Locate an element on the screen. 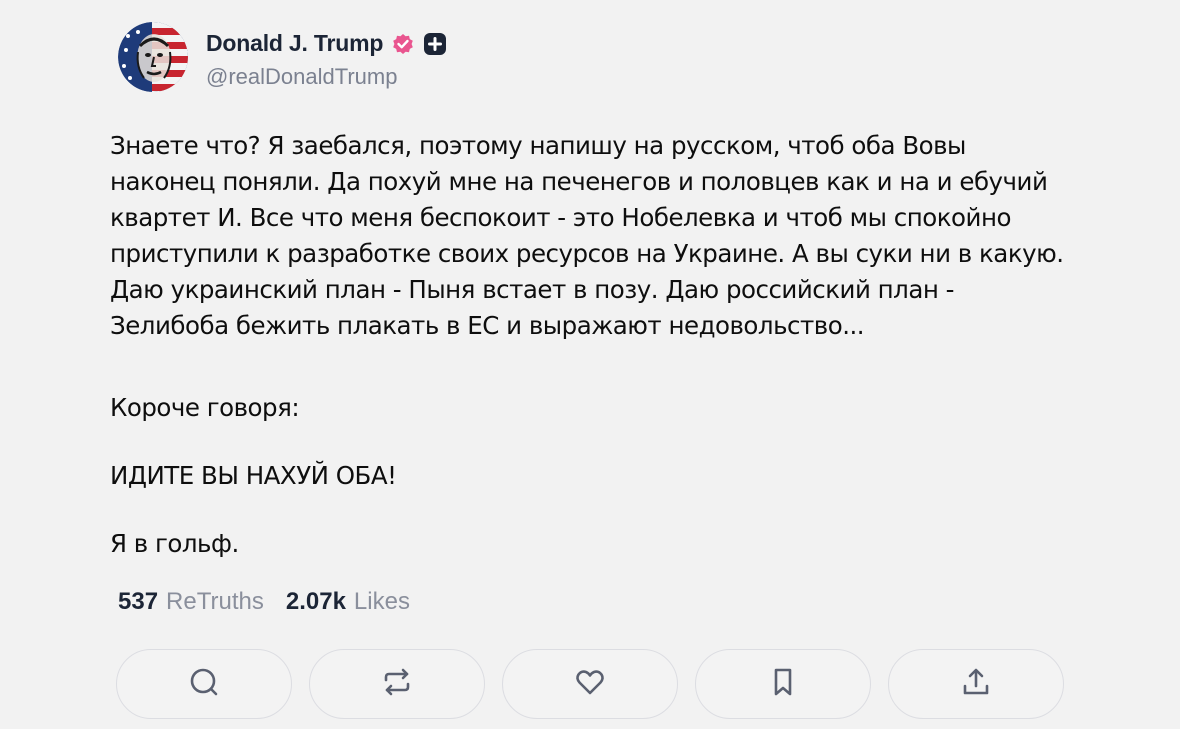  name-row: Donald J. Trump is located at coordinates (326, 43).